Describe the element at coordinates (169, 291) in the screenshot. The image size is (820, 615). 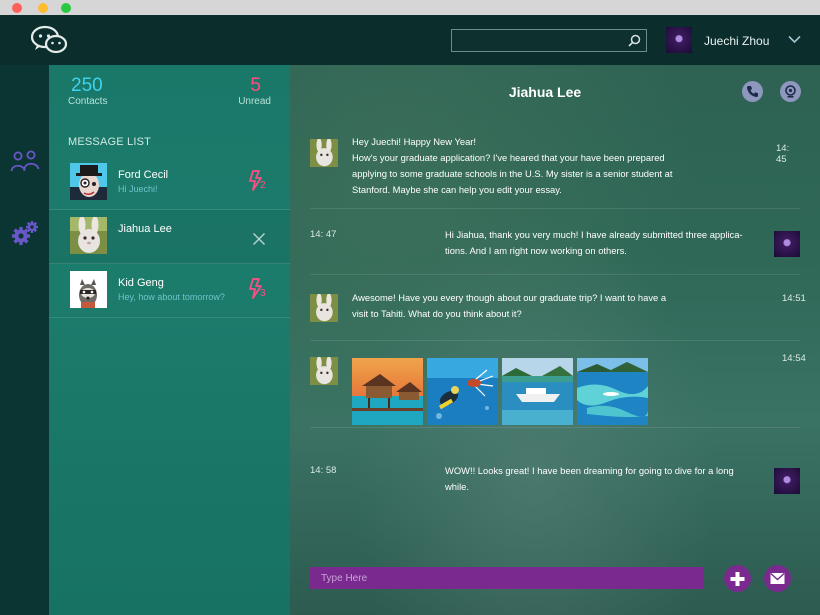
I see `contact-item-kid-geng: Kid Geng Hey, how about tomorrow? 3` at that location.